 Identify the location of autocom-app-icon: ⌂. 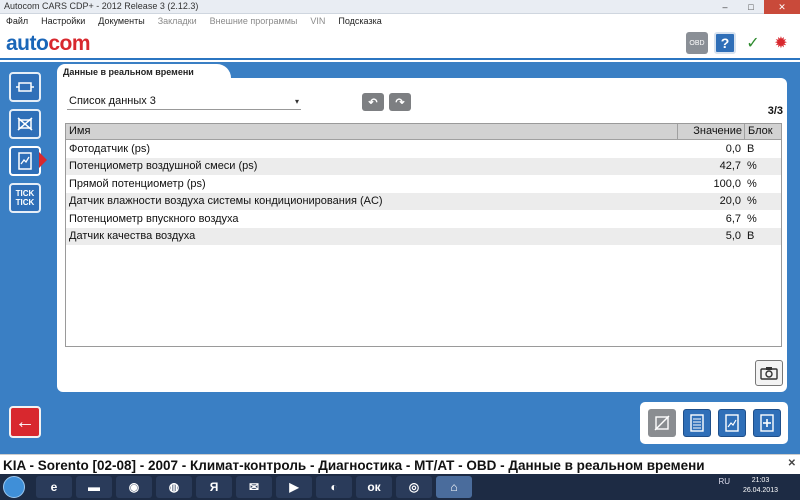
(454, 487).